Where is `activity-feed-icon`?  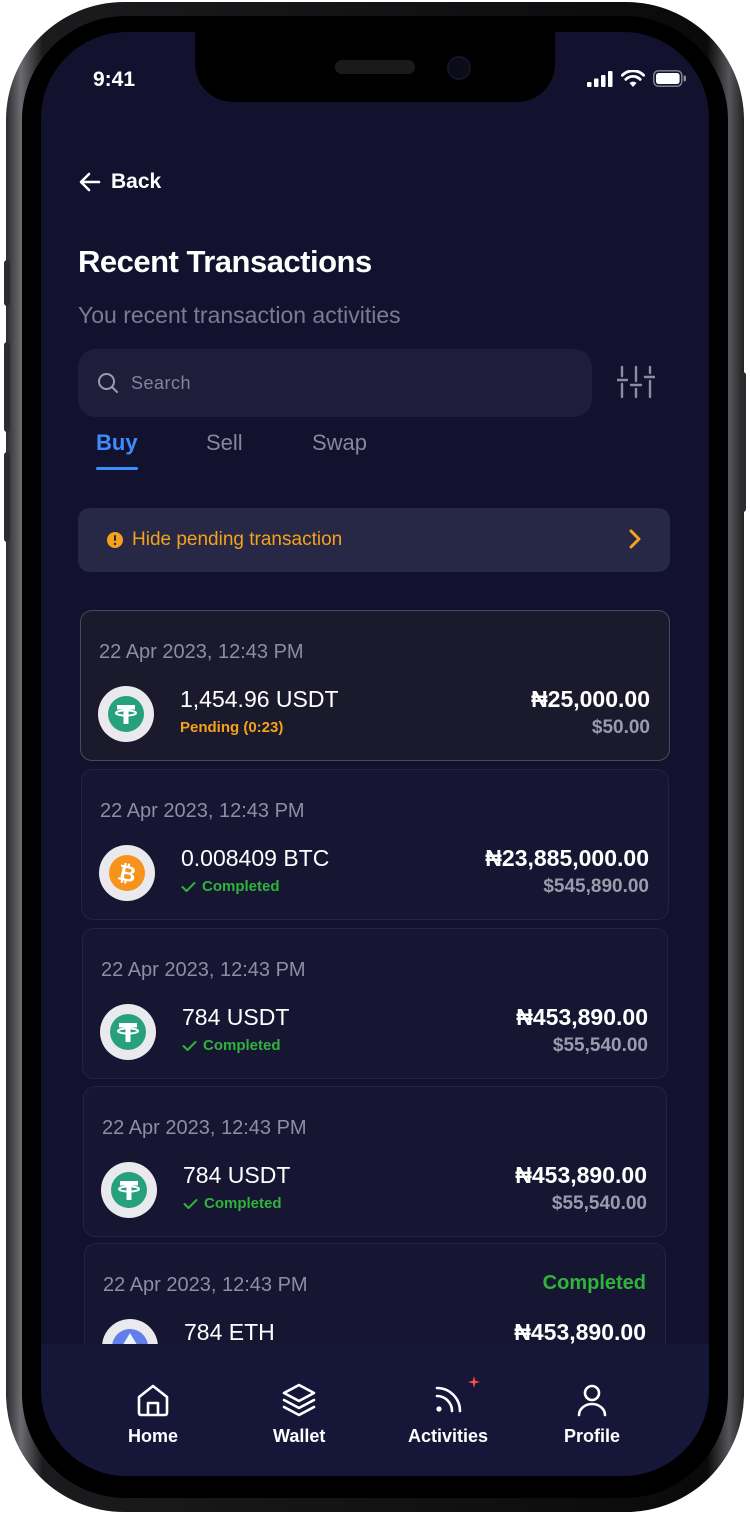
activity-feed-icon is located at coordinates (448, 1399).